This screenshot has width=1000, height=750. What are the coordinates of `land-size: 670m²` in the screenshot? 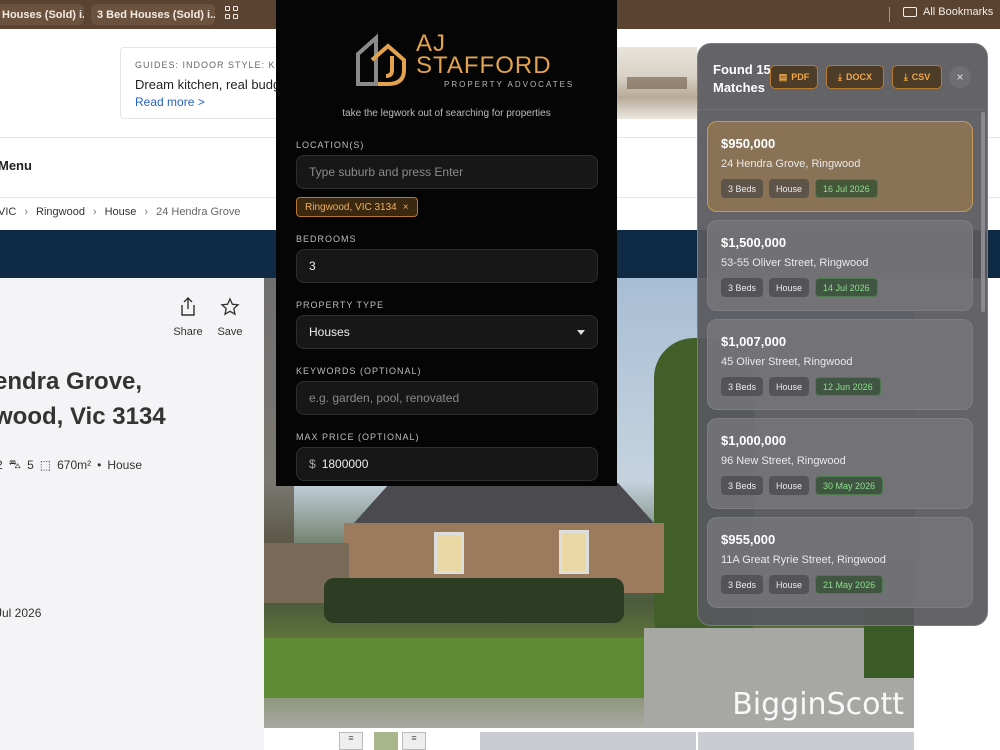 It's located at (74, 465).